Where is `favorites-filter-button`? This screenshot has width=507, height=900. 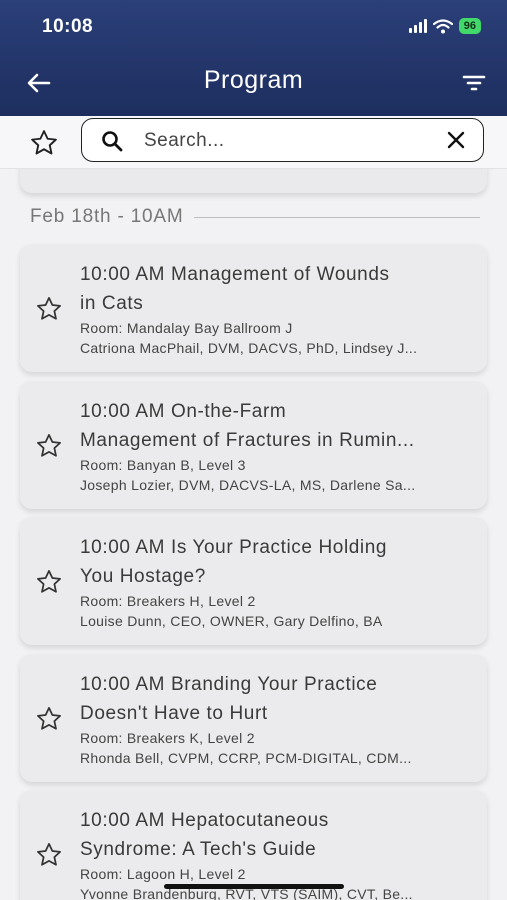
favorites-filter-button is located at coordinates (44, 143).